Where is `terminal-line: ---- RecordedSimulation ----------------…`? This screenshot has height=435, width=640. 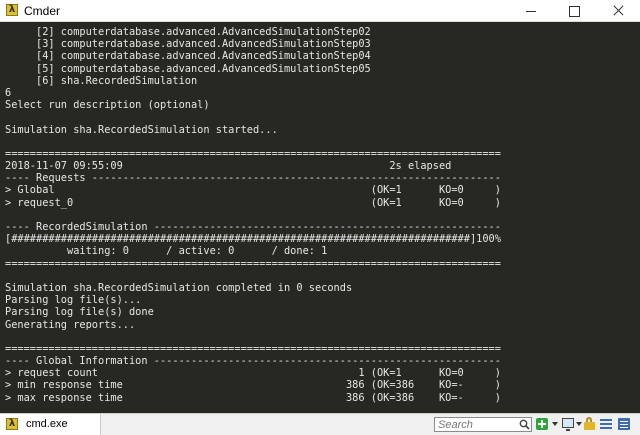 terminal-line: ---- RecordedSimulation ----------------… is located at coordinates (253, 227).